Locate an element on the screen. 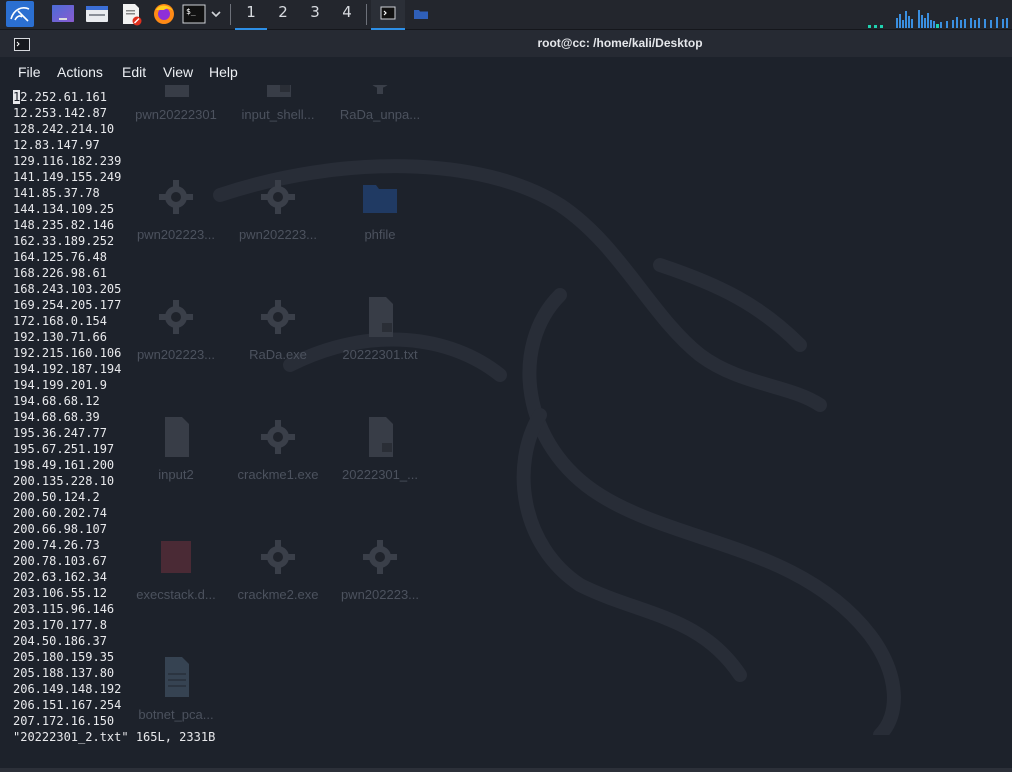  terminal-line: 194.68.68.39 is located at coordinates (56, 417).